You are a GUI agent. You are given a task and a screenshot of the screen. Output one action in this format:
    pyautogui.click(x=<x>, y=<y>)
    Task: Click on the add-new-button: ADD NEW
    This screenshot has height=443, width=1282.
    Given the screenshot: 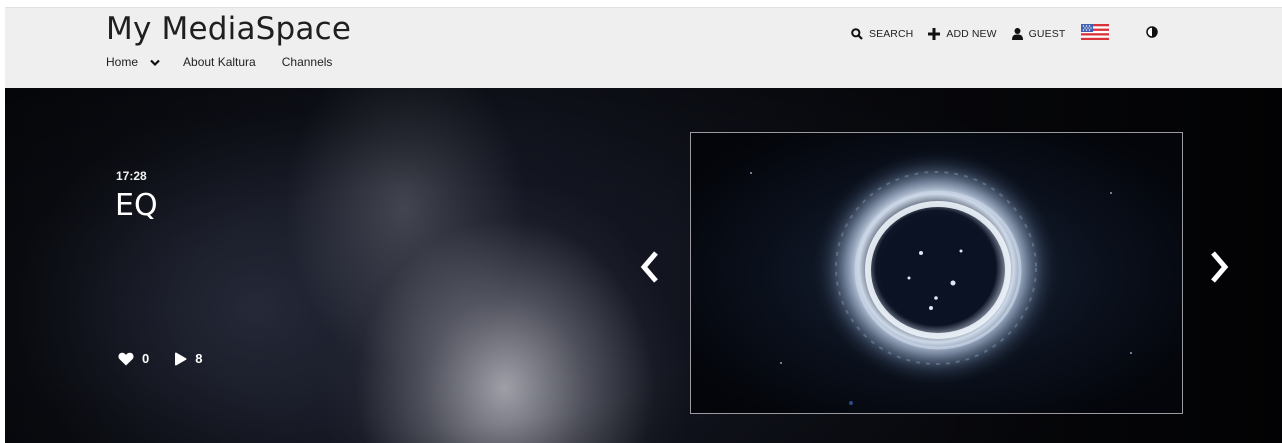 What is the action you would take?
    pyautogui.click(x=962, y=34)
    